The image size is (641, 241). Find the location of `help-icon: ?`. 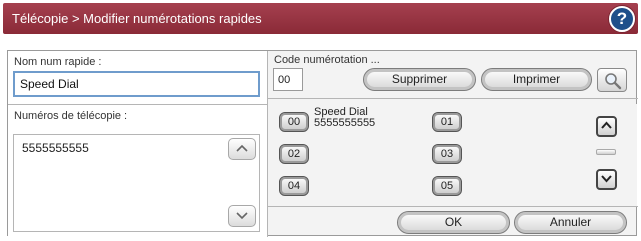

help-icon: ? is located at coordinates (622, 18).